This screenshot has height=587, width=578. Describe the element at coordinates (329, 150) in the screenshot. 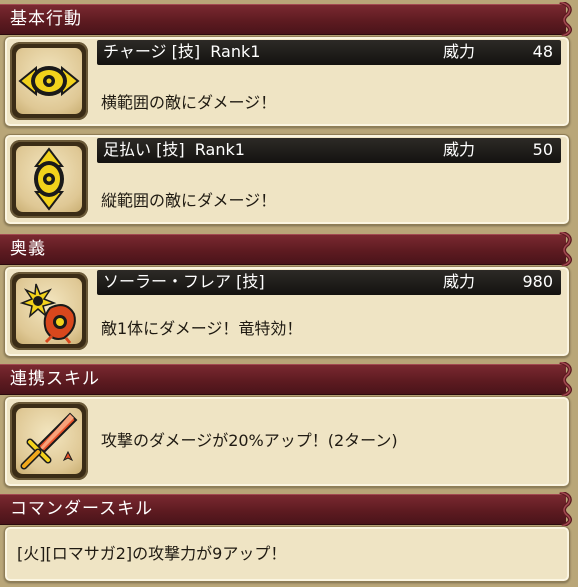

I see `skill-title-bar: 足払い [技] Rank1 威力 50` at that location.